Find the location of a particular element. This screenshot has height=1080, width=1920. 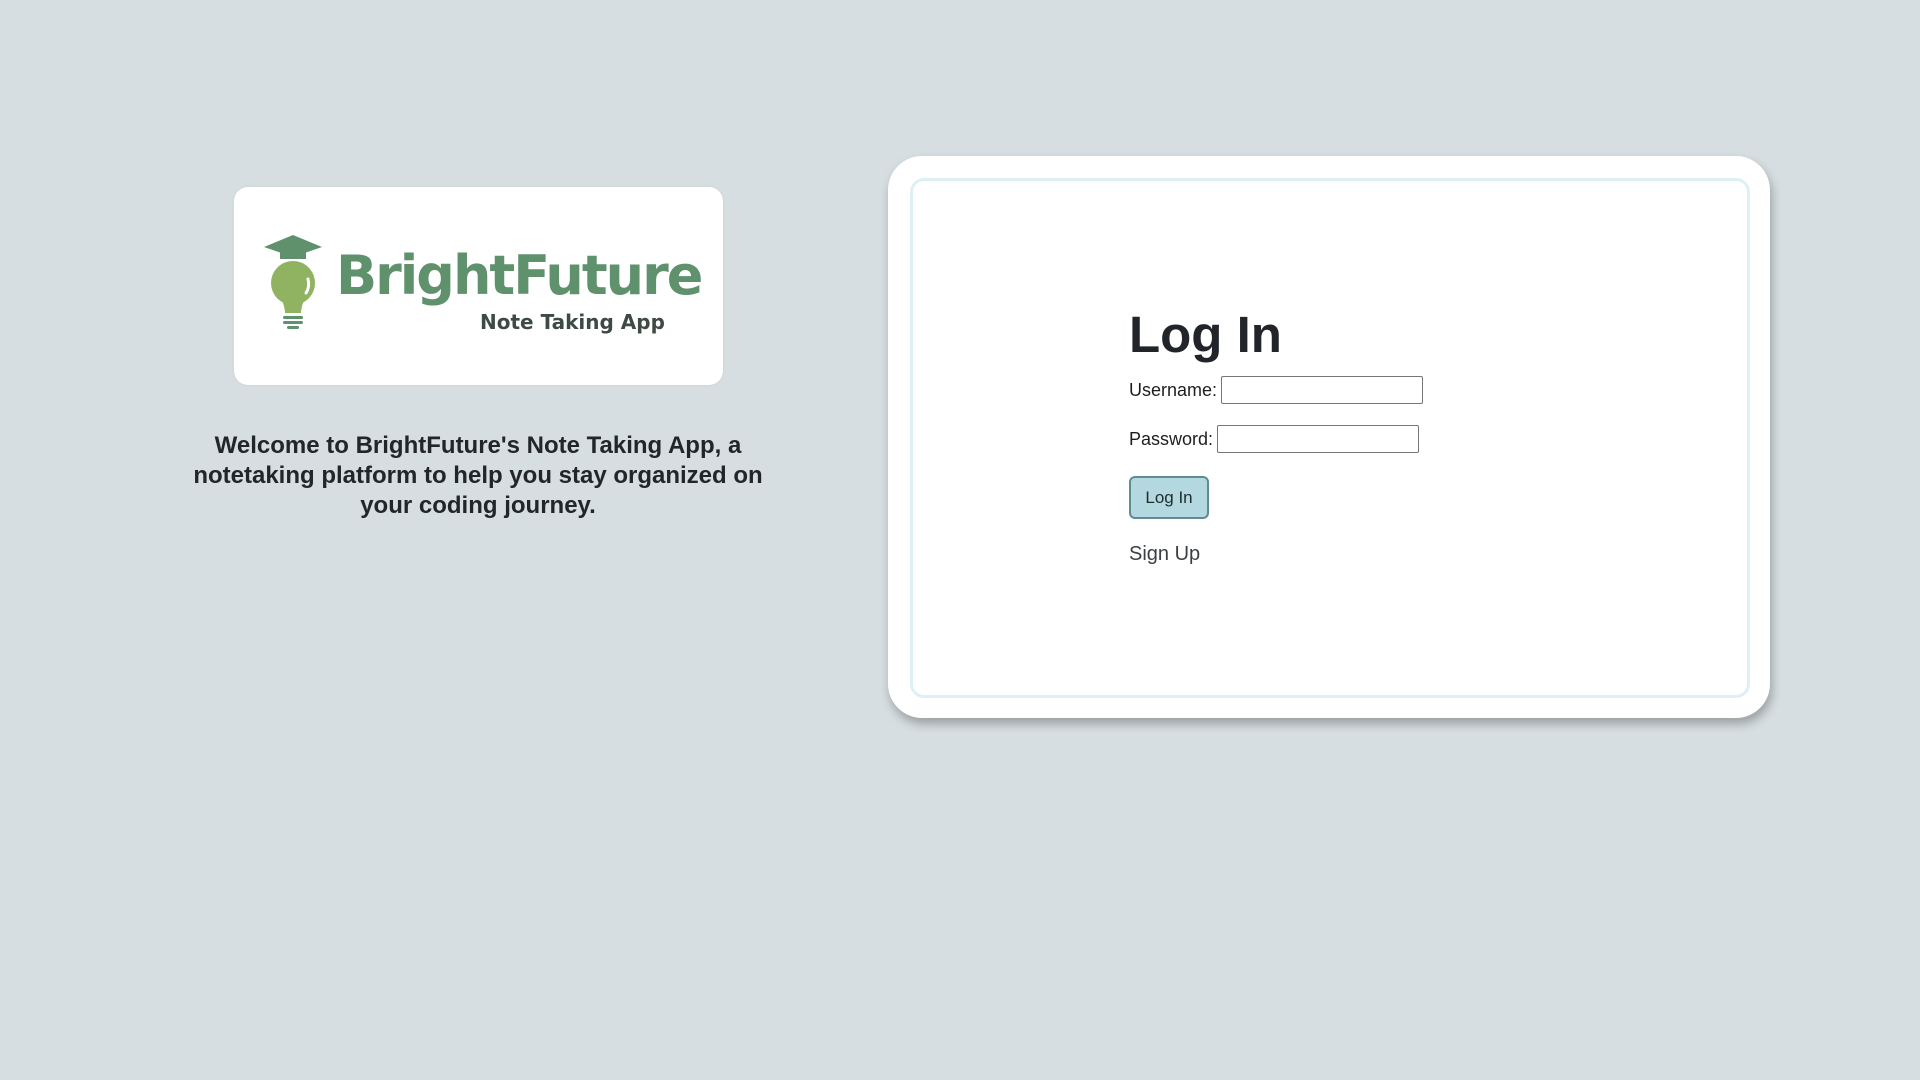

username-input is located at coordinates (1322, 390).